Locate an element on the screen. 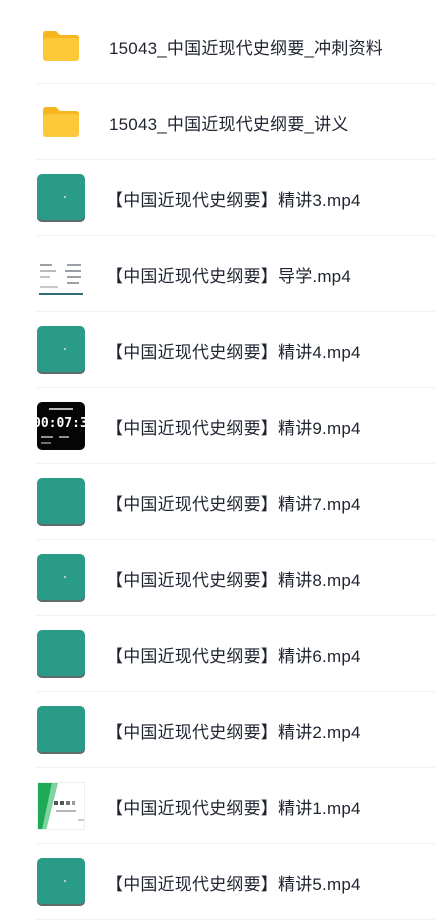 This screenshot has width=435, height=924. file-name: 【中国近现代史纲要】精讲2.mp4 is located at coordinates (233, 732).